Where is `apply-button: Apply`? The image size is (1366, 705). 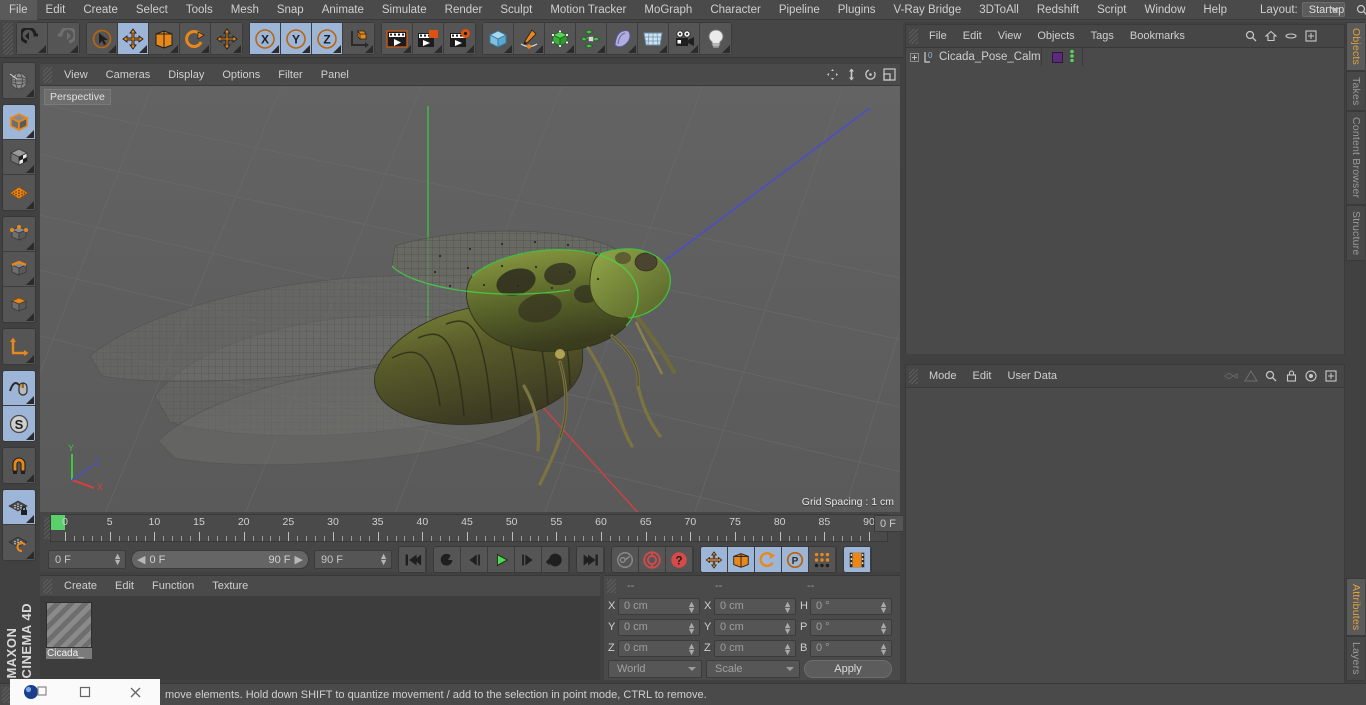
apply-button: Apply is located at coordinates (848, 669).